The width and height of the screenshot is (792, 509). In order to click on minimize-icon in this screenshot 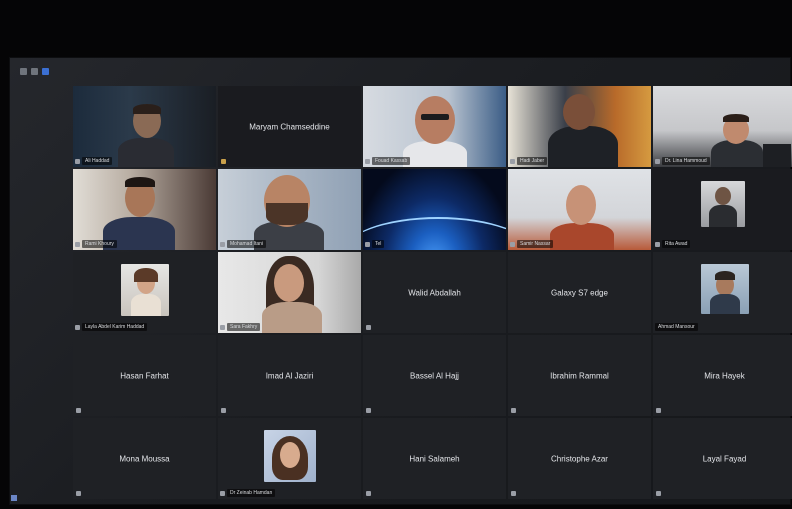, I will do `click(23, 71)`.